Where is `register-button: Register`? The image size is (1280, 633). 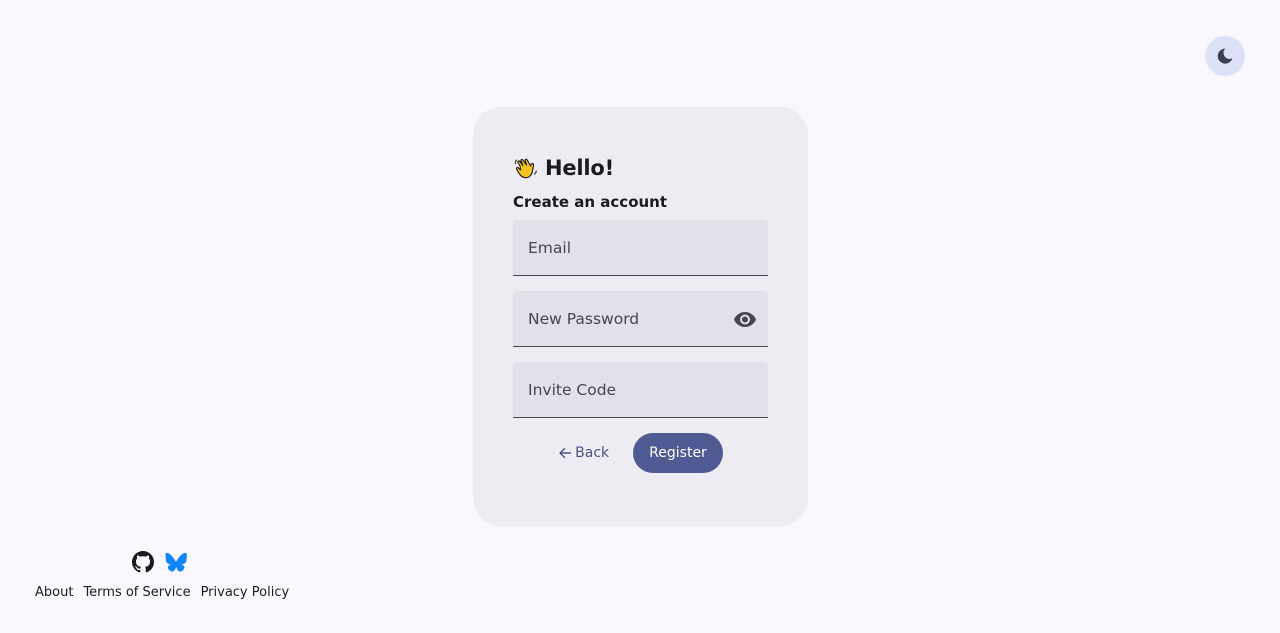 register-button: Register is located at coordinates (678, 453).